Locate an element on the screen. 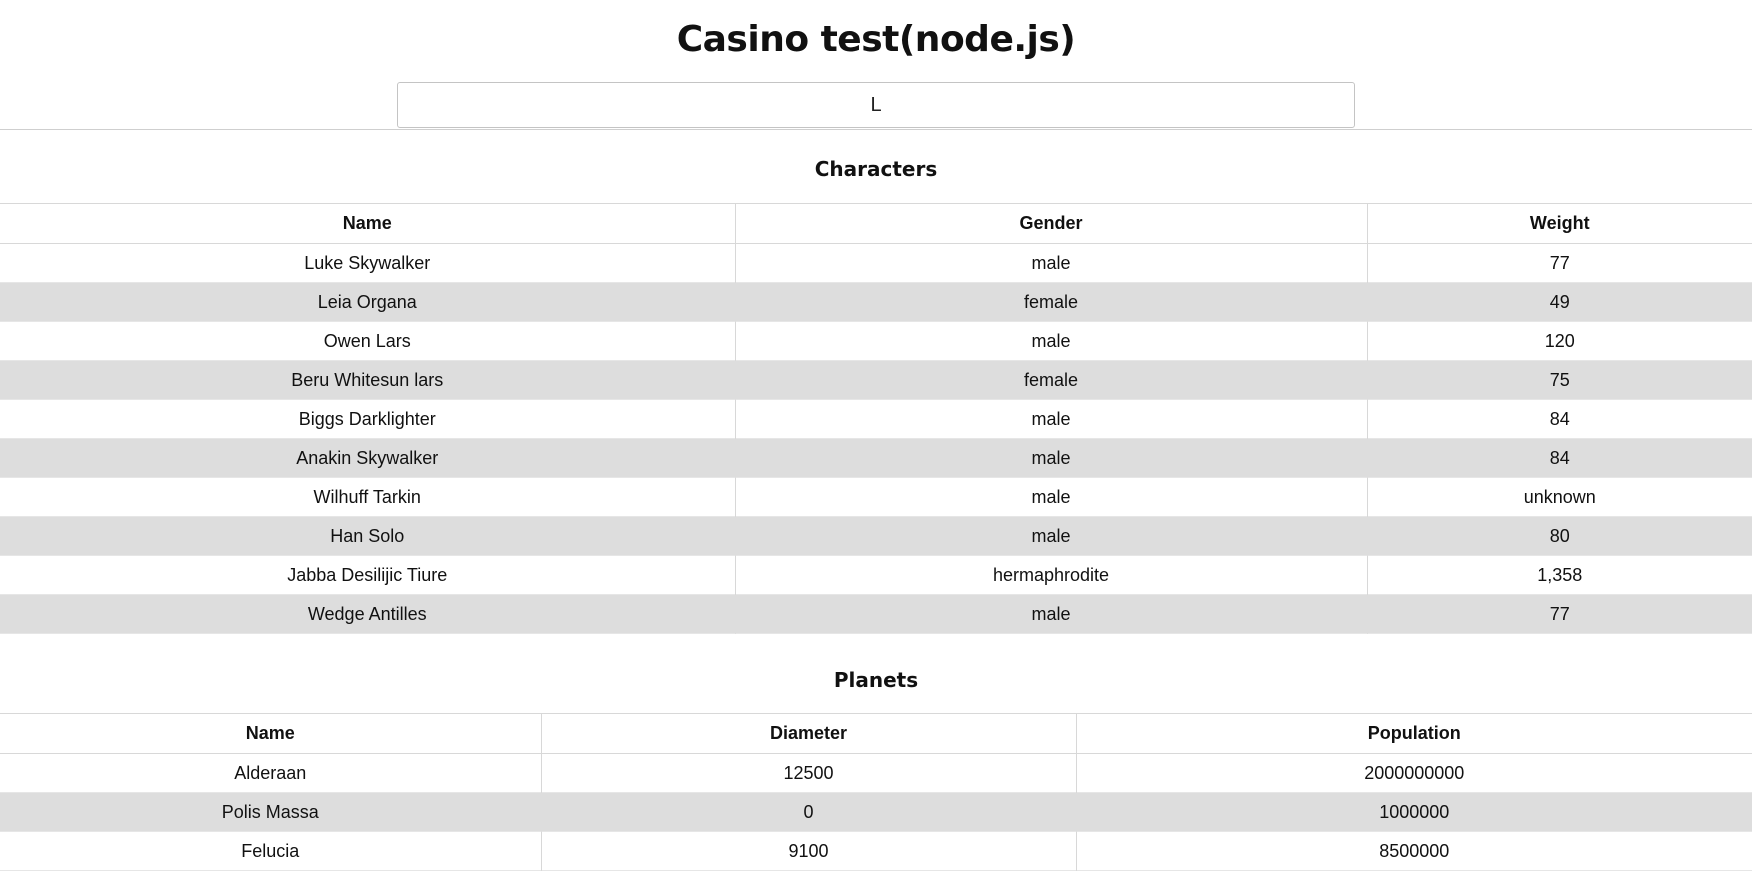 The width and height of the screenshot is (1752, 875). planet-population-cell: 2000000000 is located at coordinates (1413, 773).